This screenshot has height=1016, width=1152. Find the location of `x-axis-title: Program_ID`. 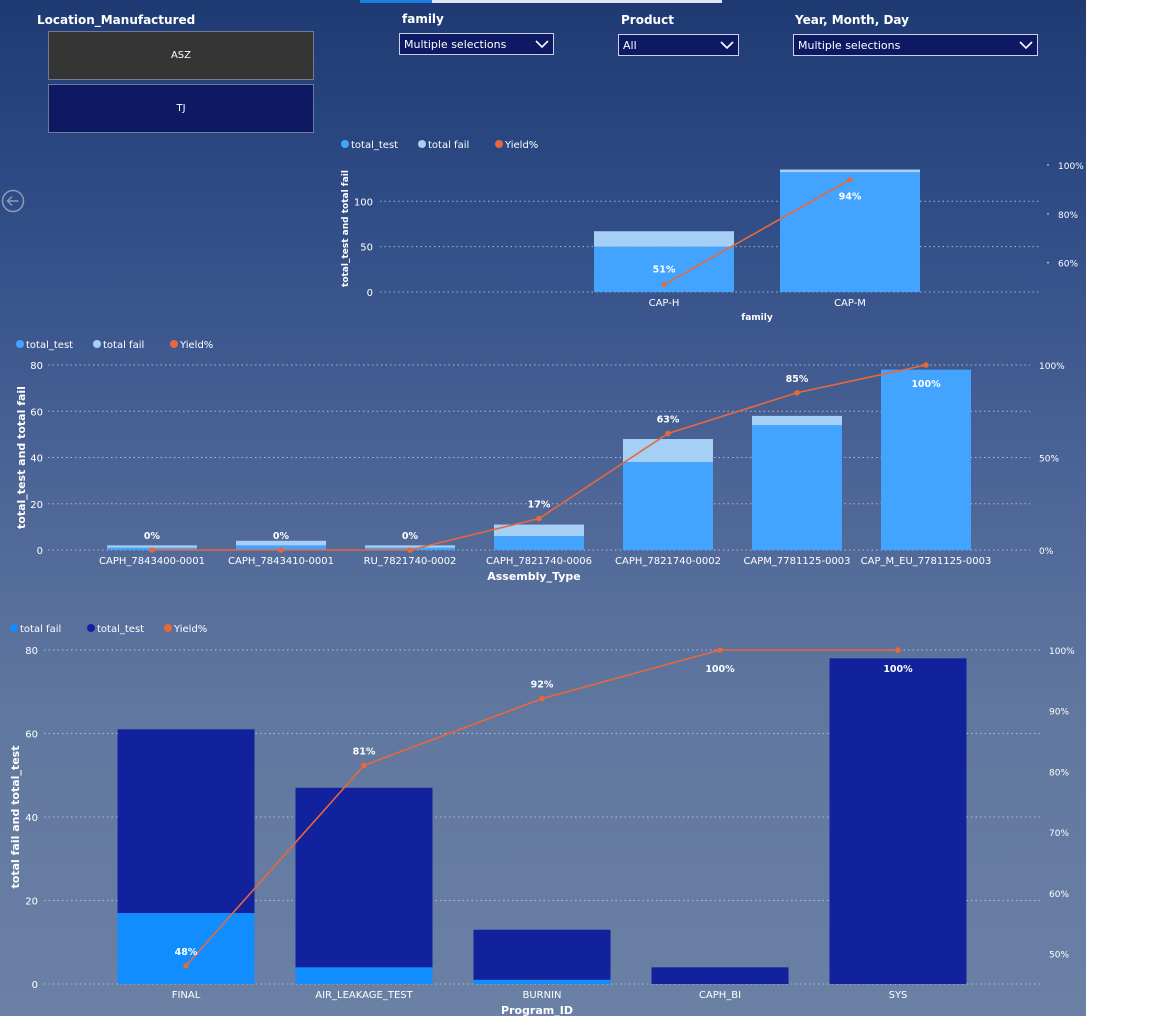

x-axis-title: Program_ID is located at coordinates (537, 1010).